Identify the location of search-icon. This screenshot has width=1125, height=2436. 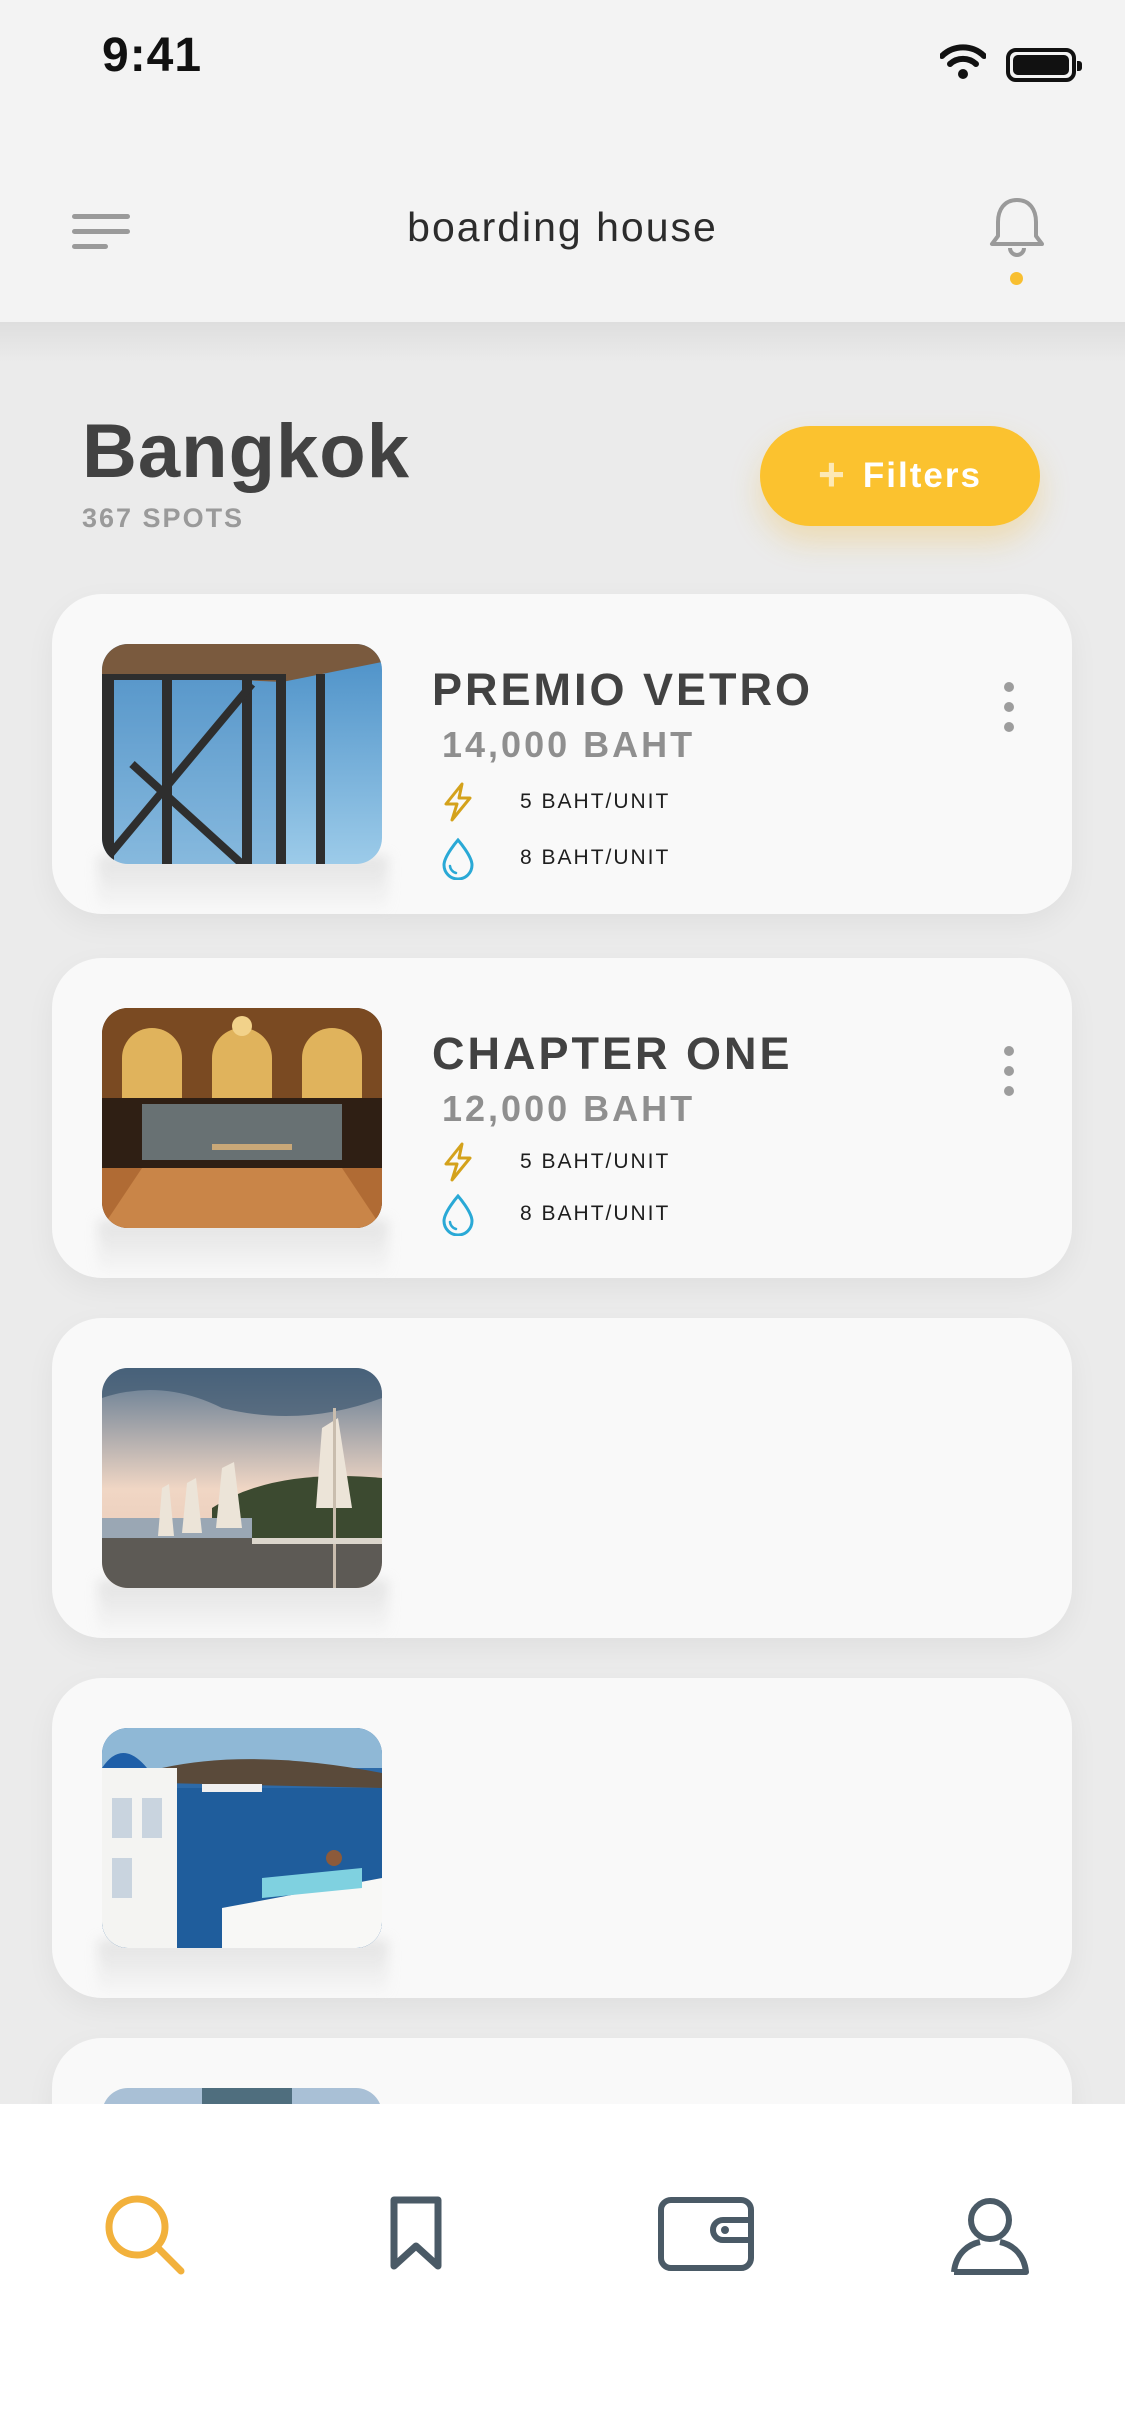
(145, 2235).